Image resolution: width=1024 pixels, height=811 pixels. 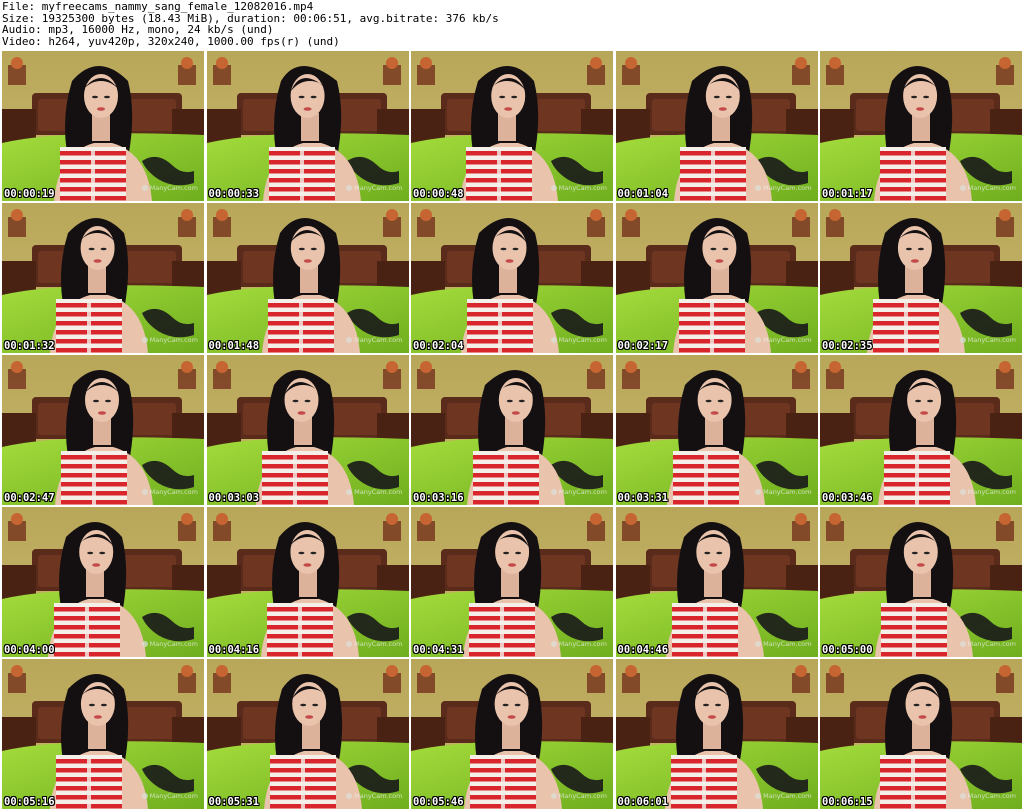 I want to click on thumbnail-timestamp: 00:03:16, so click(x=438, y=498).